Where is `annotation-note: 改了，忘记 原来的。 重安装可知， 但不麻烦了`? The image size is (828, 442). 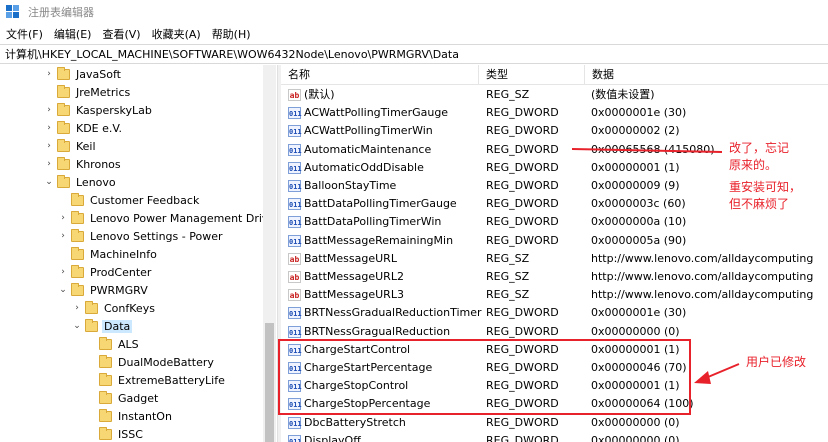 annotation-note: 改了，忘记 原来的。 重安装可知， 但不麻烦了 is located at coordinates (765, 176).